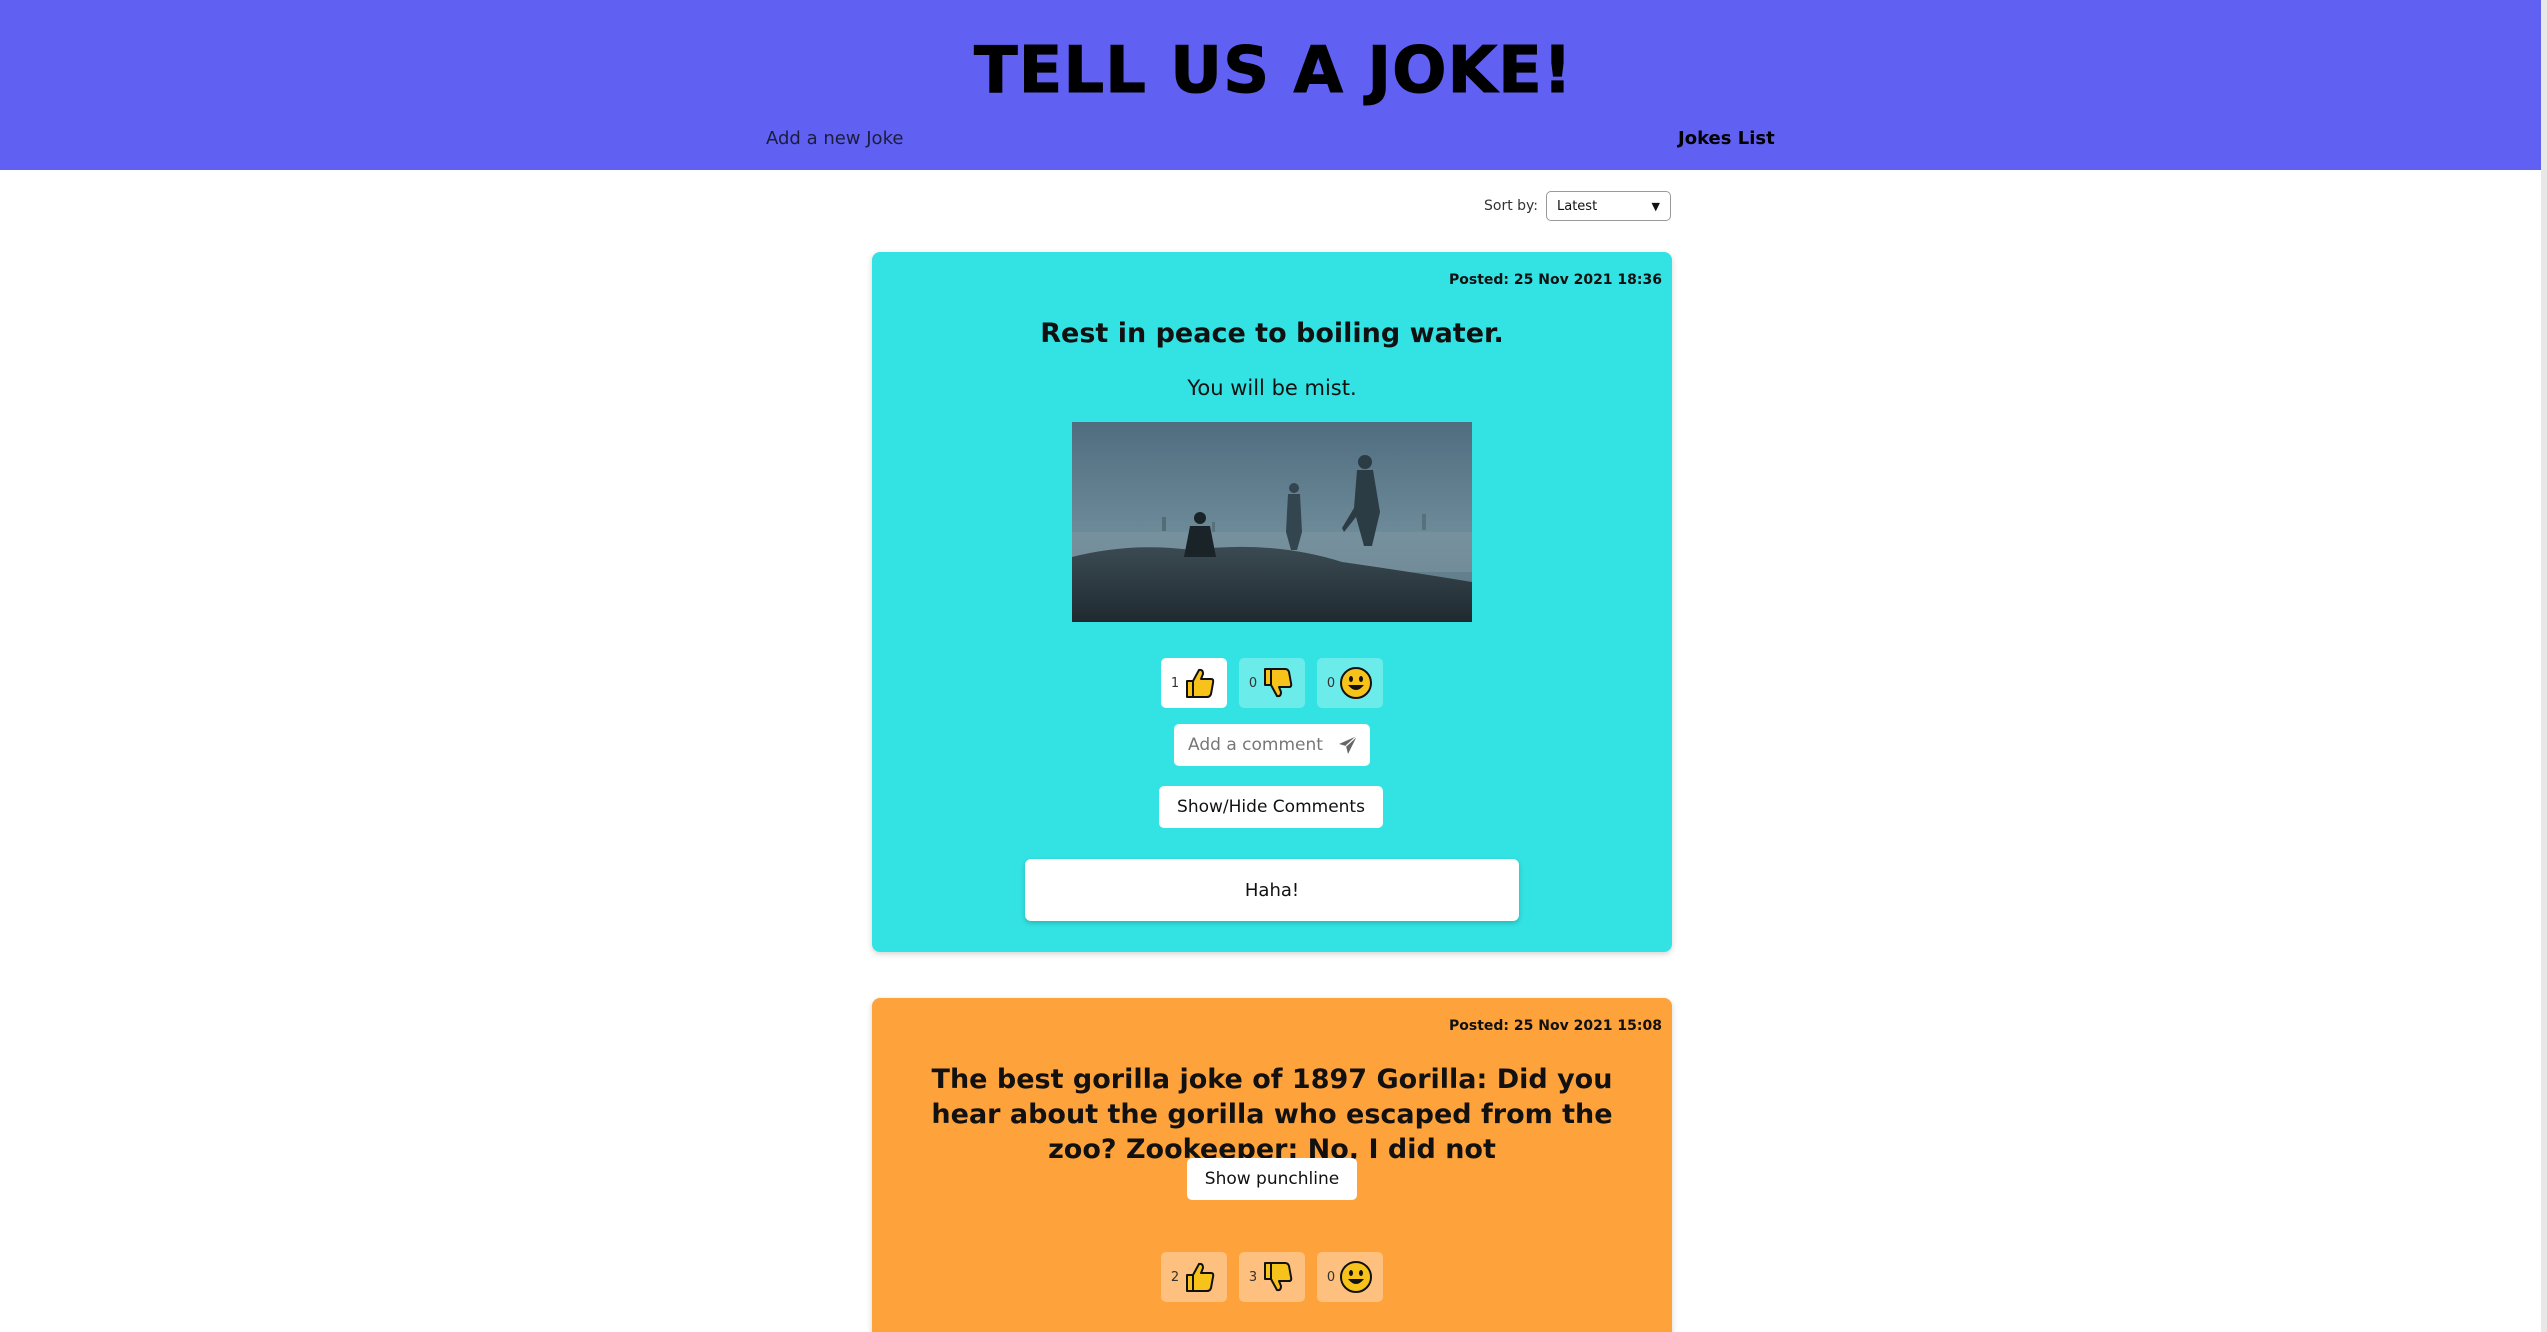 Image resolution: width=2547 pixels, height=1332 pixels. Describe the element at coordinates (1272, 890) in the screenshot. I see `haha-button: Haha!` at that location.